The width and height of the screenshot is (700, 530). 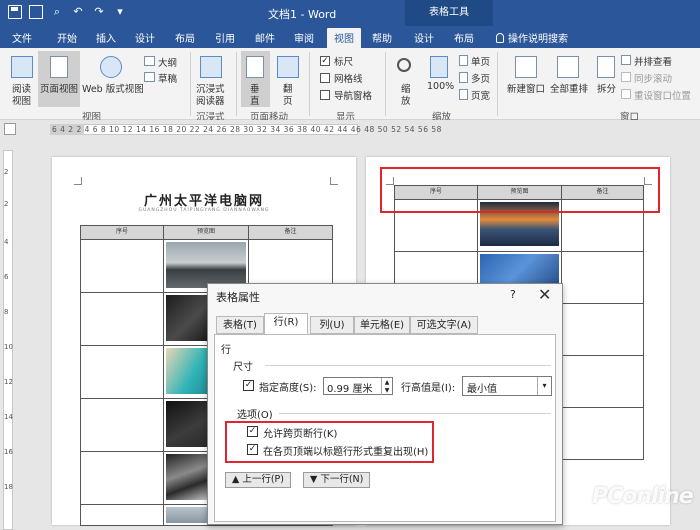 What do you see at coordinates (106, 37) in the screenshot?
I see `tab-insert: 插入` at bounding box center [106, 37].